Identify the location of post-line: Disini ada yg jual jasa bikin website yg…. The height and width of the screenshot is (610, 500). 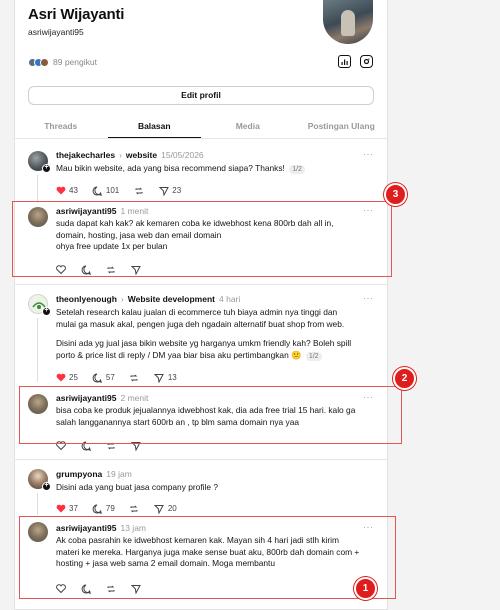
(204, 343).